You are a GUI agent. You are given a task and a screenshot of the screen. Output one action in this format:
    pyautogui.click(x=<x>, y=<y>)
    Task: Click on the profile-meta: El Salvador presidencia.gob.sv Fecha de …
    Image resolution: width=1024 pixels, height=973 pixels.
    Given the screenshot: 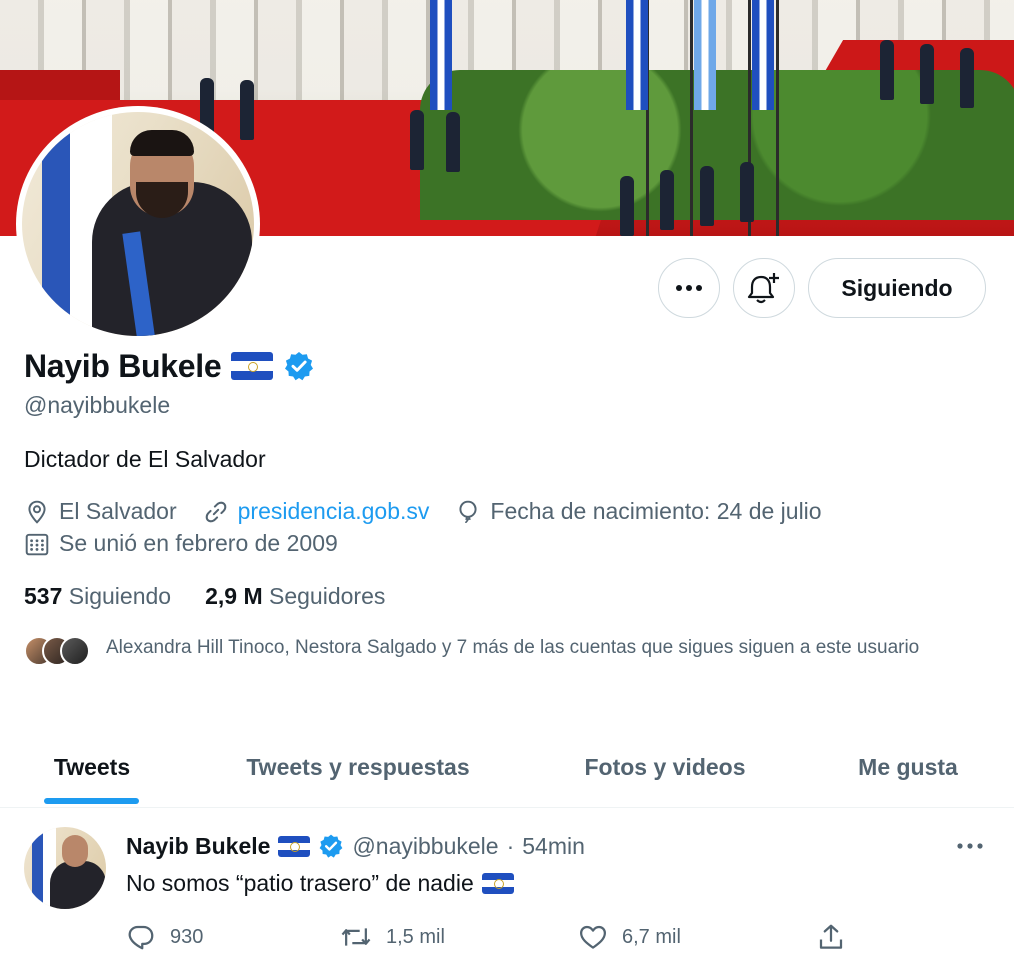 What is the action you would take?
    pyautogui.click(x=436, y=511)
    